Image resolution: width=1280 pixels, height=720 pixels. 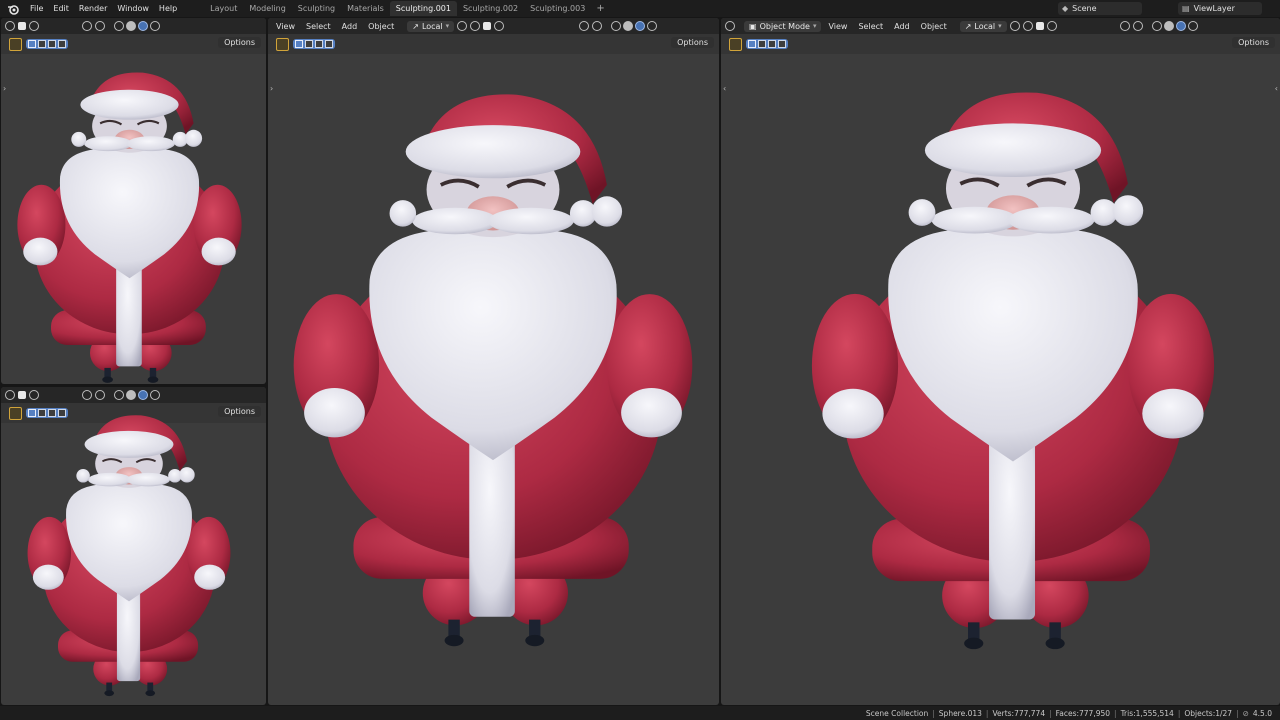 I want to click on scene-selector: ◆ Scene, so click(x=1100, y=8).